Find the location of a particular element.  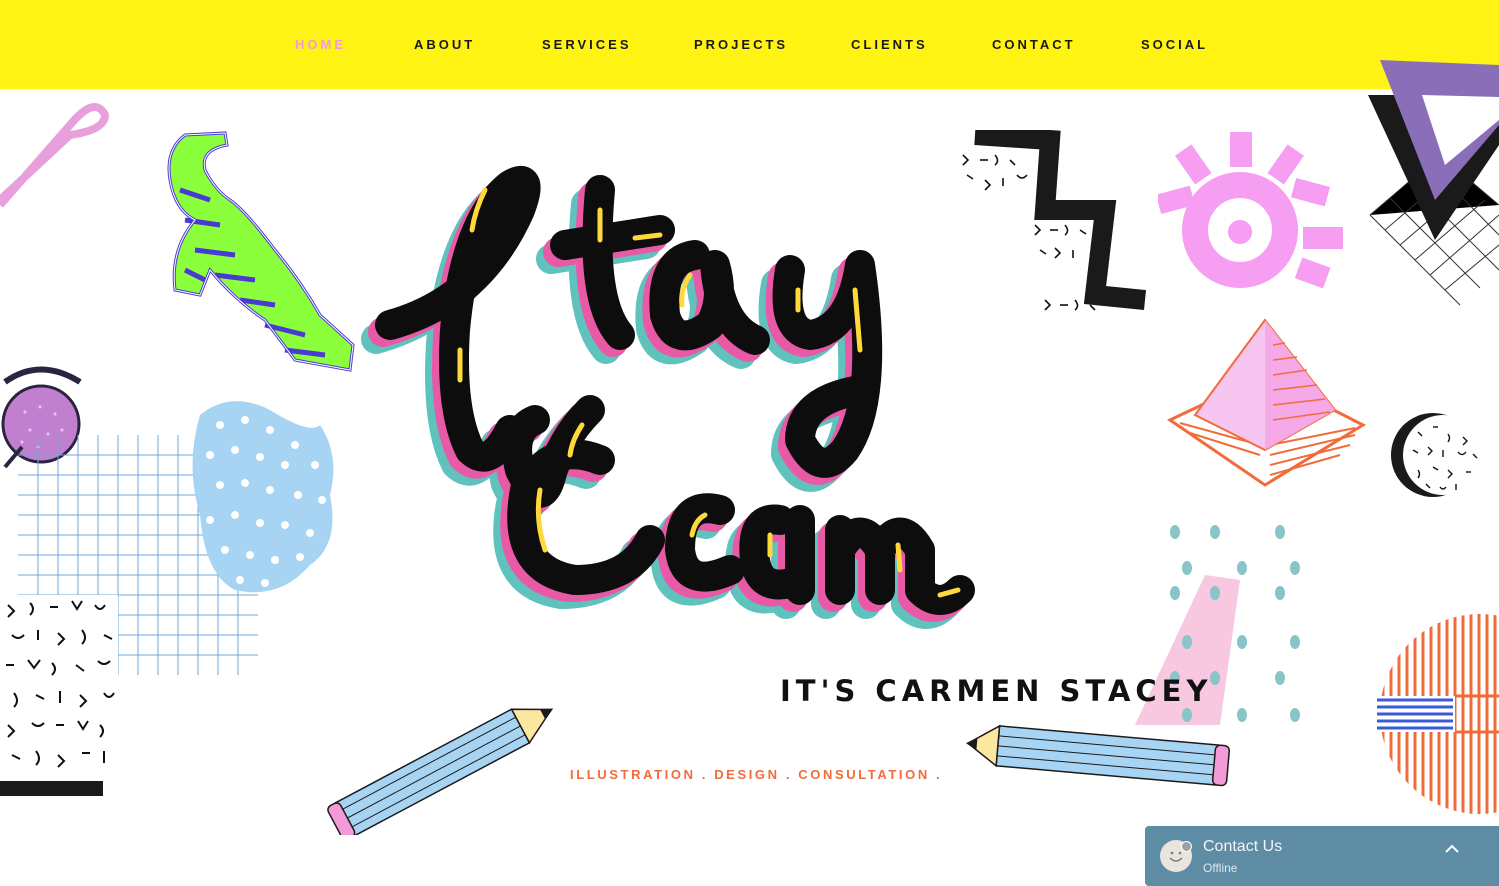

nav-social: SOCIAL is located at coordinates (1174, 44).